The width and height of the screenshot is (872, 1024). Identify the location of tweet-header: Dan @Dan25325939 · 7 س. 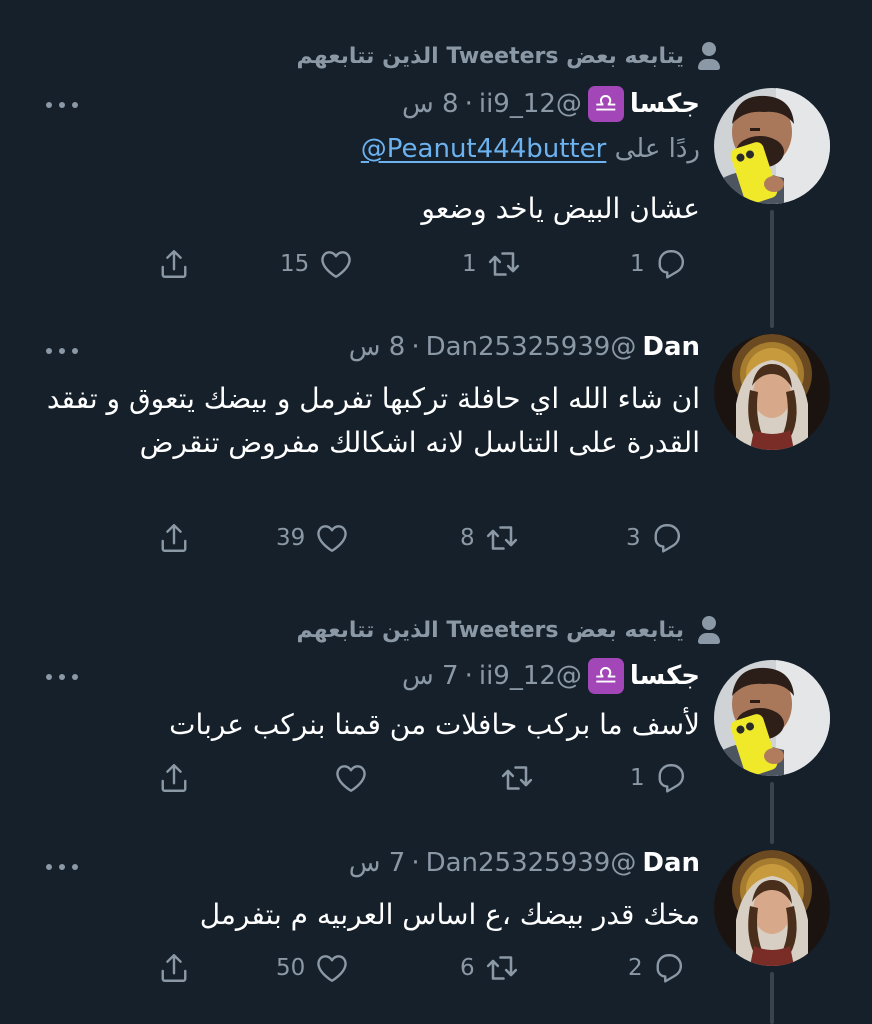
(524, 863).